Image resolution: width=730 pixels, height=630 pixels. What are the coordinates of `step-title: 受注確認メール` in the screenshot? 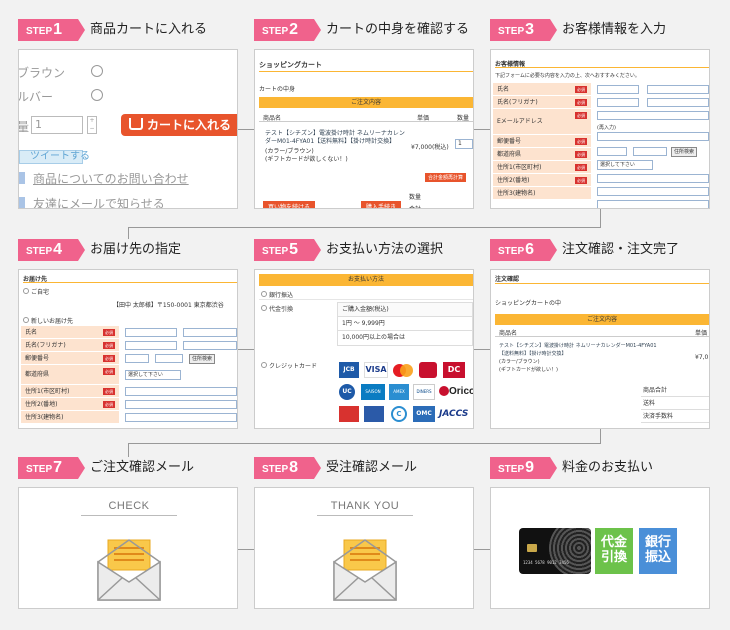 It's located at (372, 467).